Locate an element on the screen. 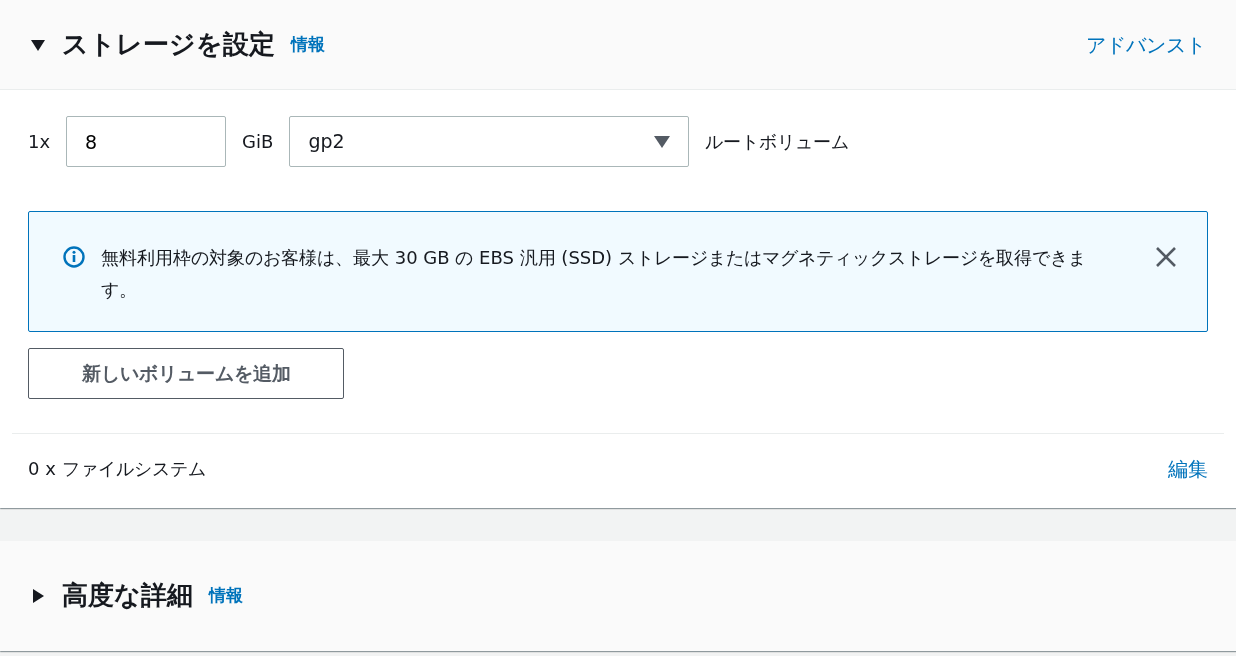 The height and width of the screenshot is (656, 1236). file-systems-text: 0 x ファイルシステム is located at coordinates (117, 469).